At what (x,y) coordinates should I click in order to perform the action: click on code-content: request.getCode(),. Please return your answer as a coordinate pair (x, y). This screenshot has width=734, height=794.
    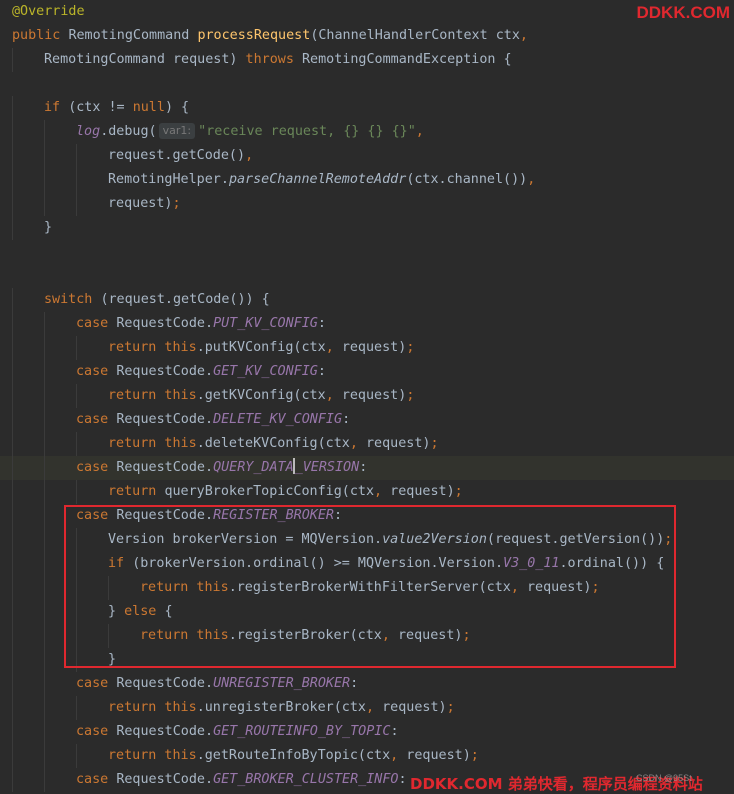
    Looking at the image, I should click on (180, 156).